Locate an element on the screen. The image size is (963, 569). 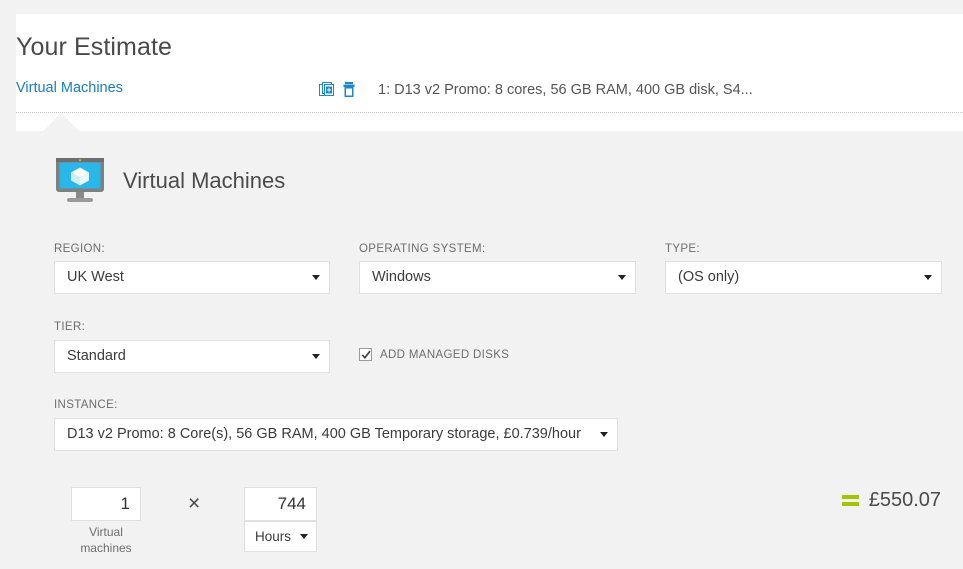
hours-unit-select: Hours is located at coordinates (280, 536).